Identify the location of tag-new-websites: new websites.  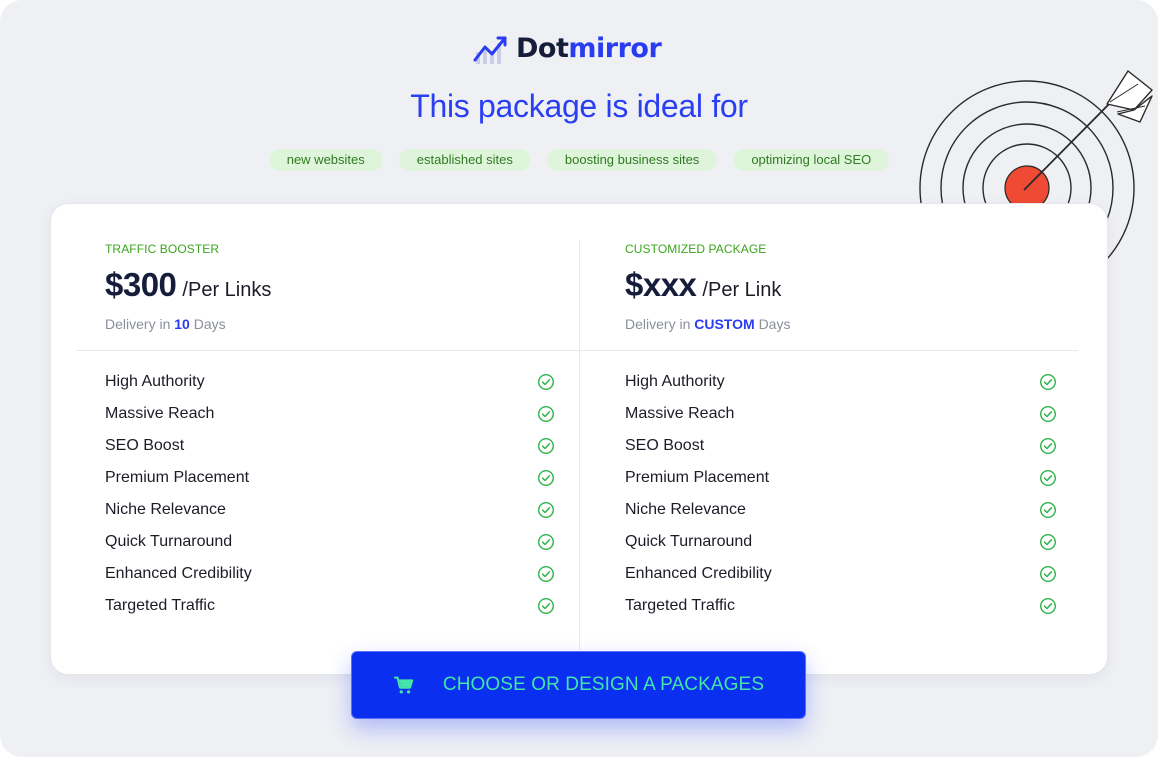
(325, 160).